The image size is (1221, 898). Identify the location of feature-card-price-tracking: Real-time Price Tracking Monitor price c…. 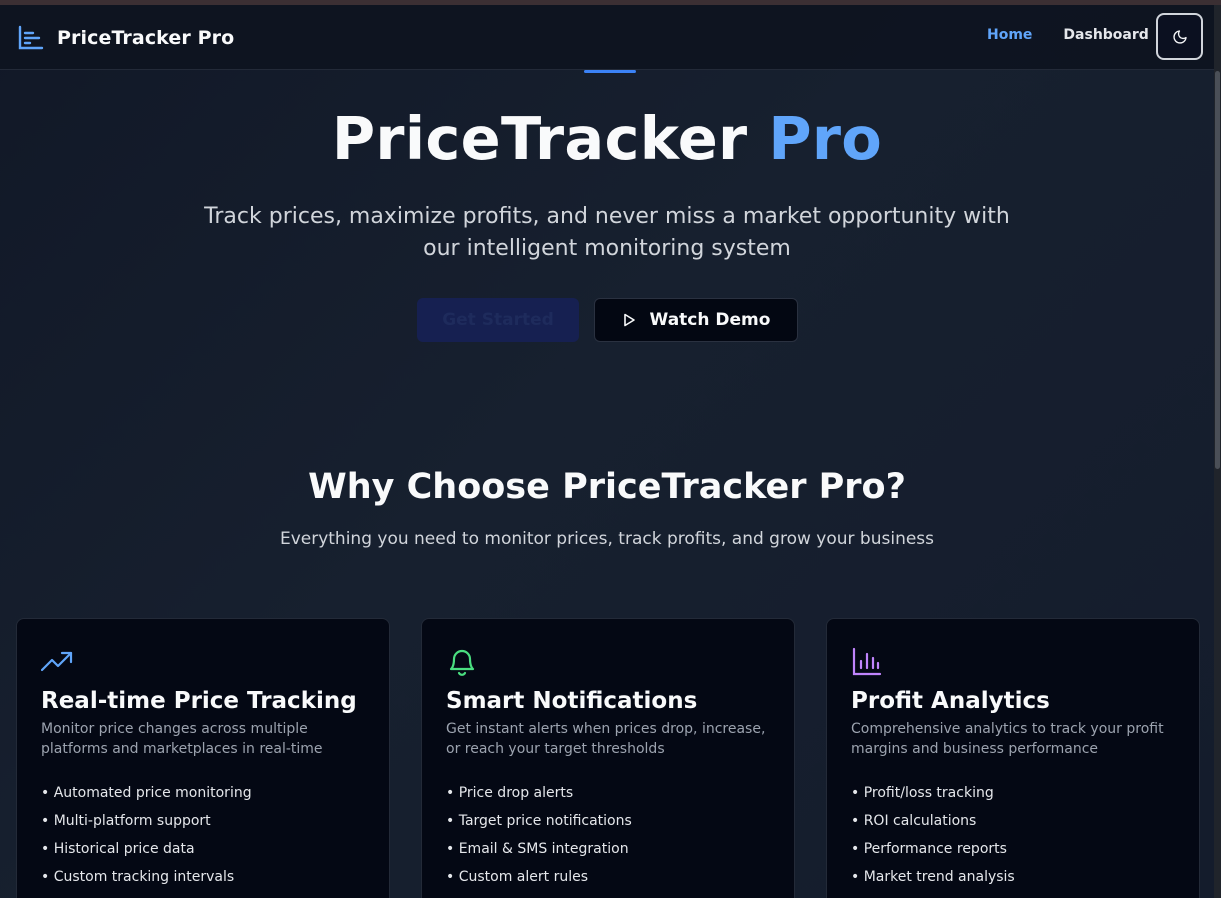
(203, 758).